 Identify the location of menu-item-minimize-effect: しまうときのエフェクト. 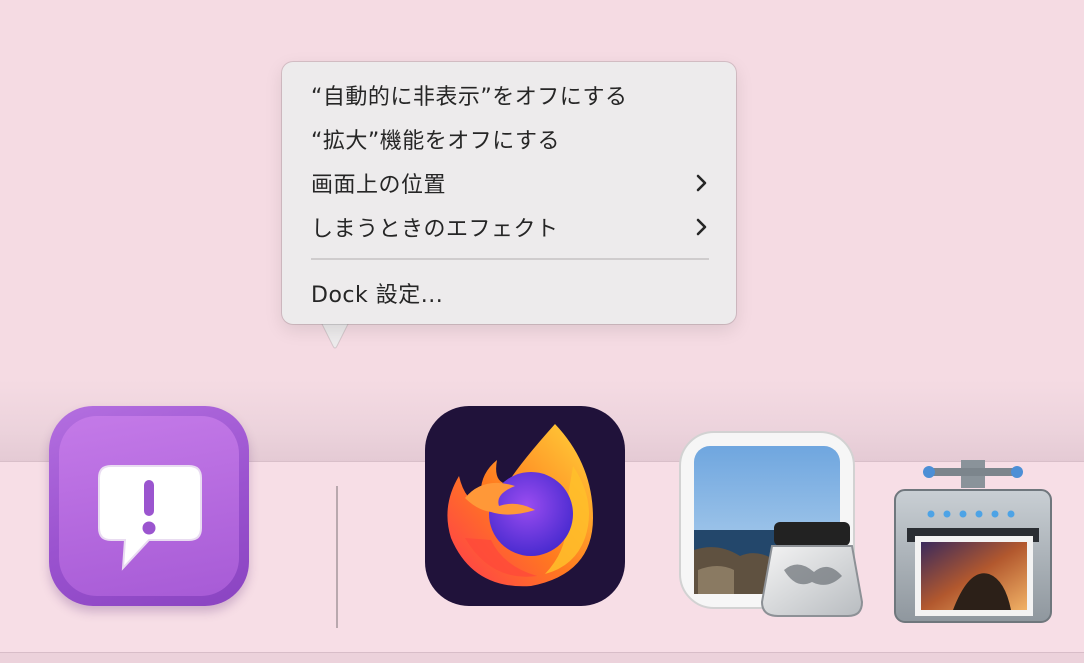
(509, 227).